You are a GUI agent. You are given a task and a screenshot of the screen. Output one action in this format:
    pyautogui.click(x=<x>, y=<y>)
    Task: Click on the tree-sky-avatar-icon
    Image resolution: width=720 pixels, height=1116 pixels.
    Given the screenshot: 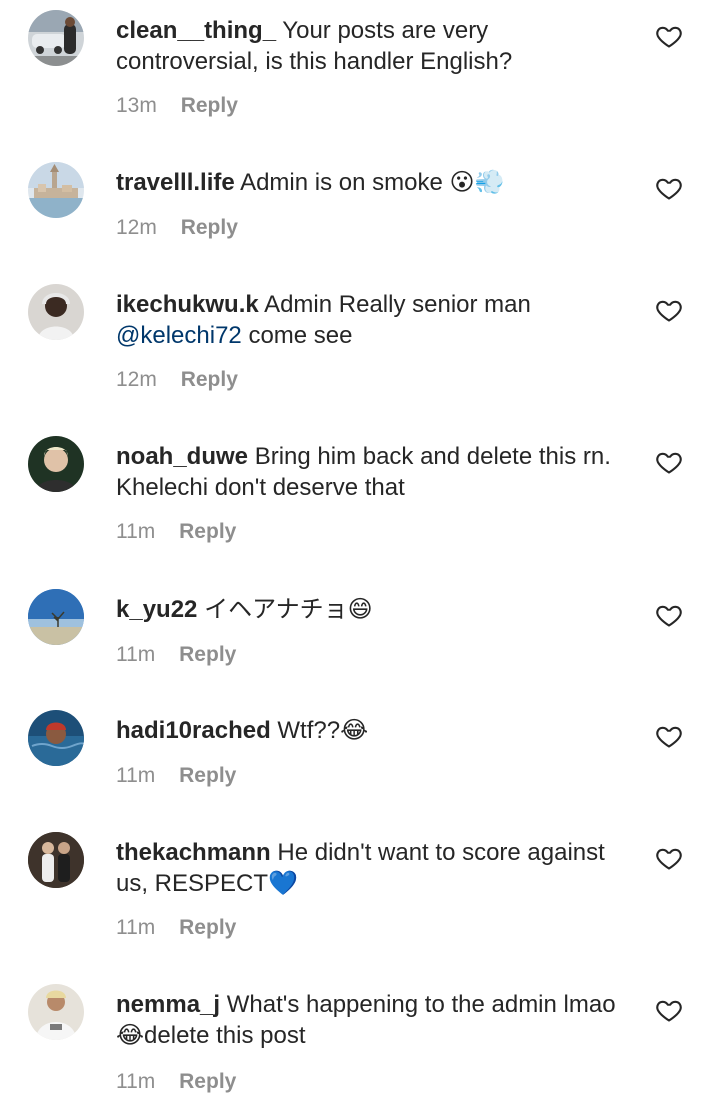 What is the action you would take?
    pyautogui.click(x=56, y=617)
    